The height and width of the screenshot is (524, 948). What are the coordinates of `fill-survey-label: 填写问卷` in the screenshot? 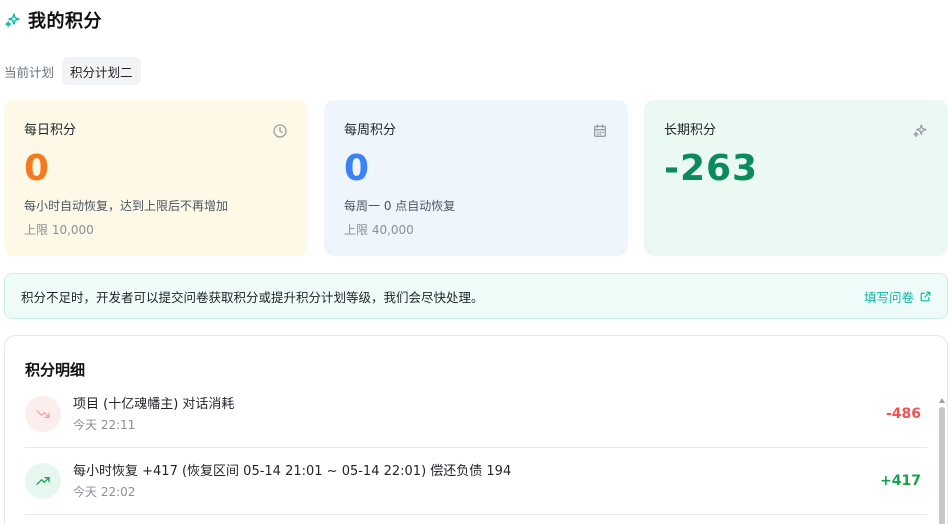 It's located at (888, 297).